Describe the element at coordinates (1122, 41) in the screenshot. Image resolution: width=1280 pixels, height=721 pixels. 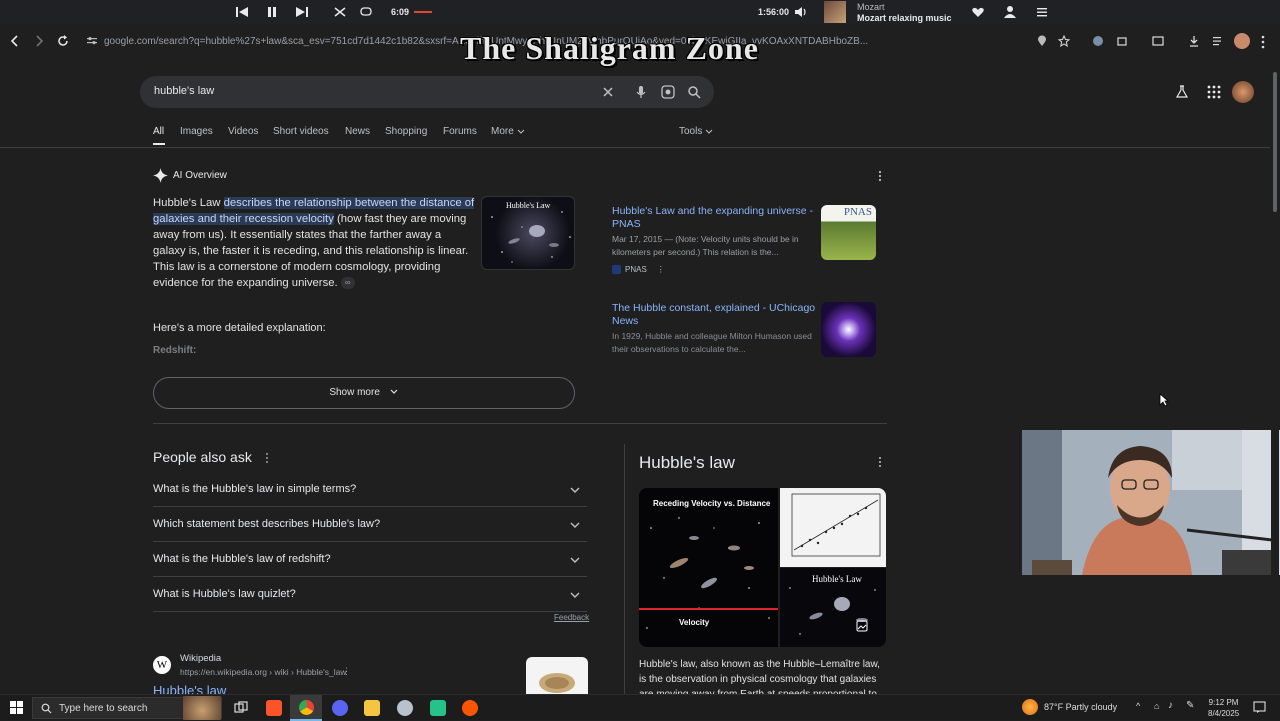
I see `puzzle-icon` at that location.